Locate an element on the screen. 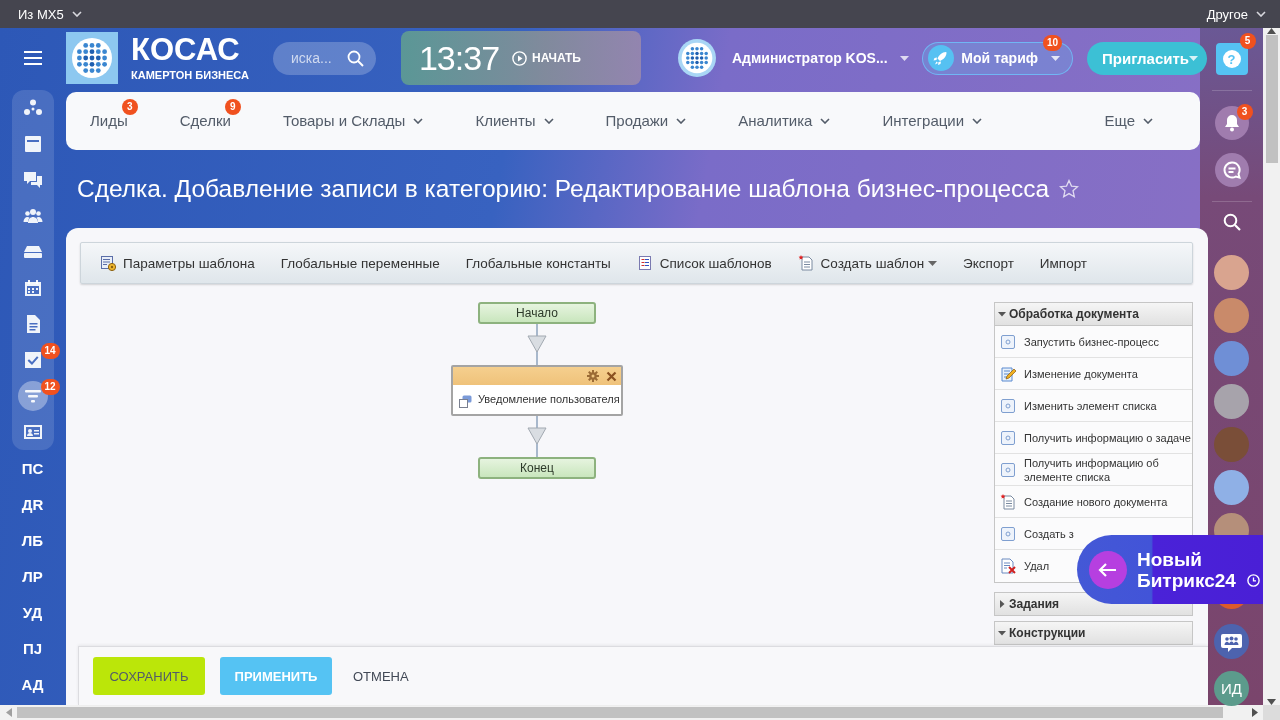 Image resolution: width=1280 pixels, height=720 pixels. banner-title: Новый Битрикс24 is located at coordinates (1187, 569).